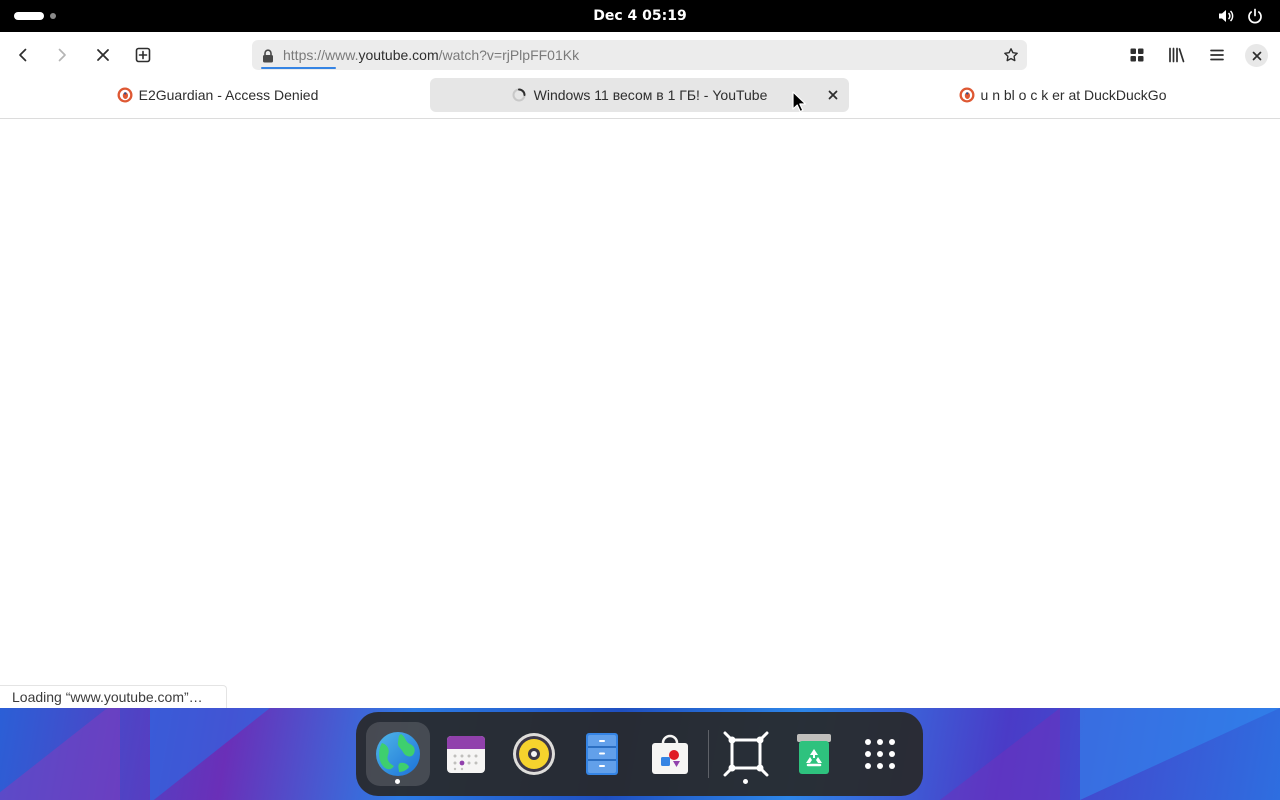 The width and height of the screenshot is (1280, 800). I want to click on dock-screenshot-tool, so click(746, 754).